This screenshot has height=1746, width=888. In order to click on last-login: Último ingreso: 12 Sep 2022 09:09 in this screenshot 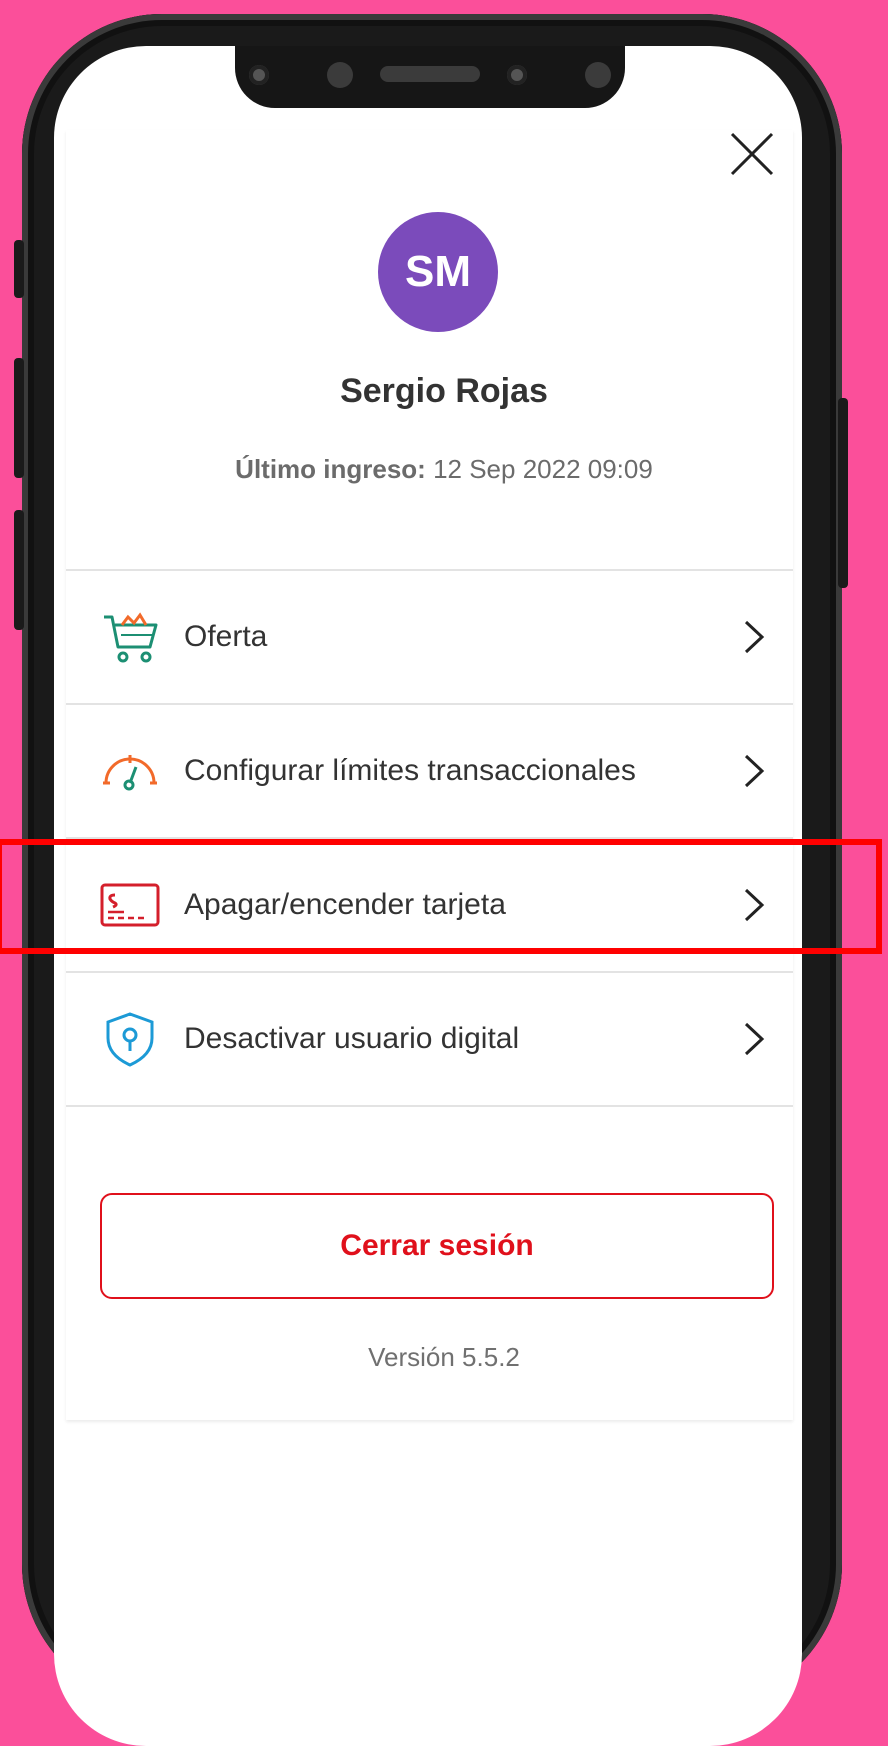, I will do `click(444, 469)`.